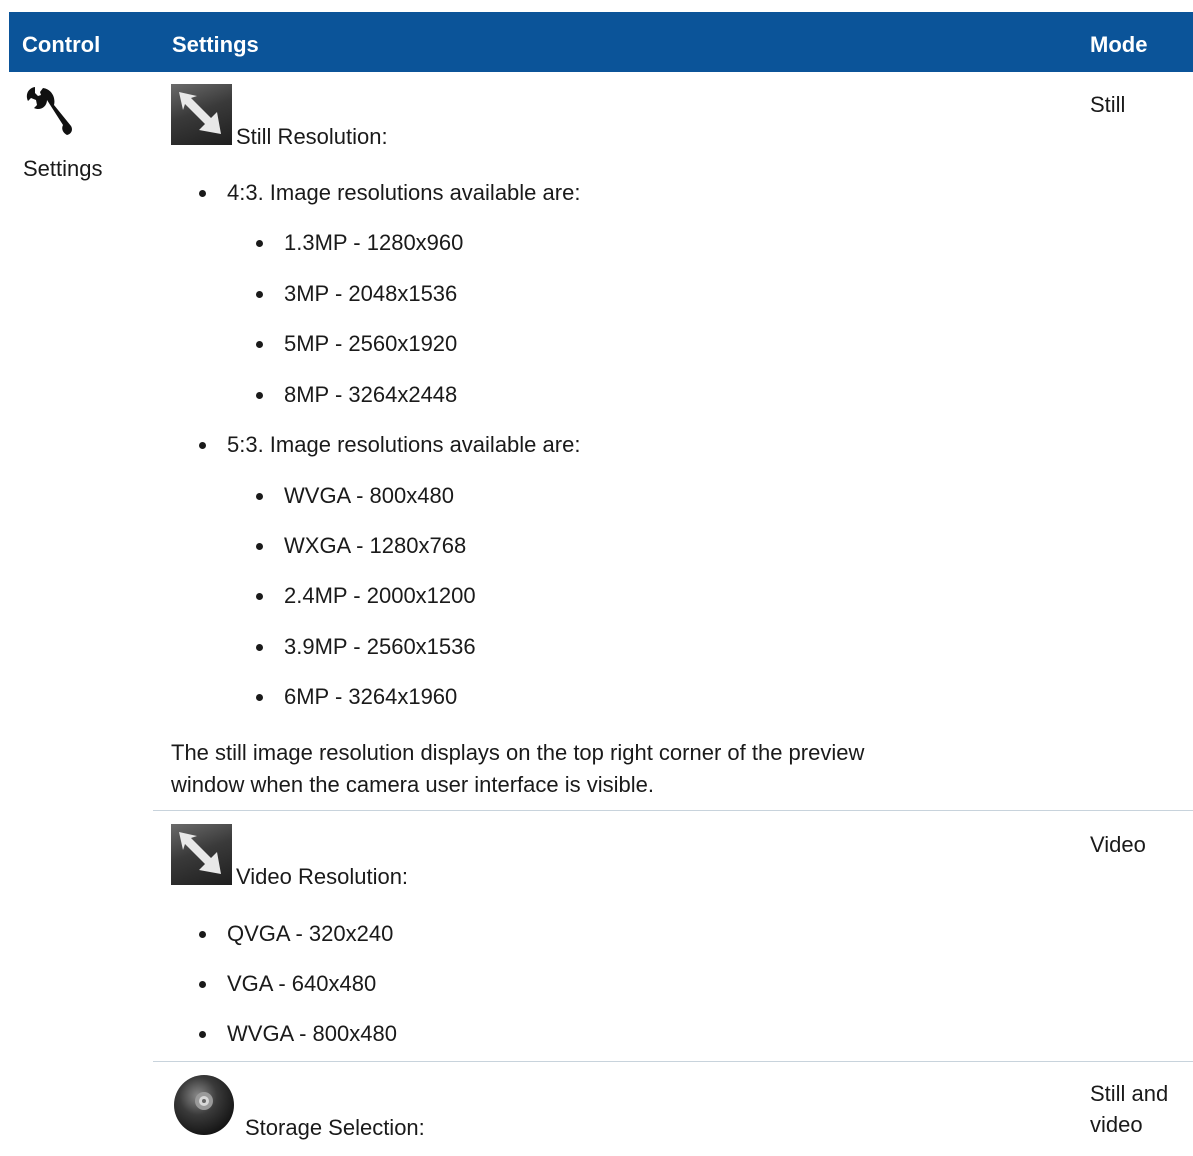  I want to click on list-item: WXGA - 1280x768, so click(375, 545).